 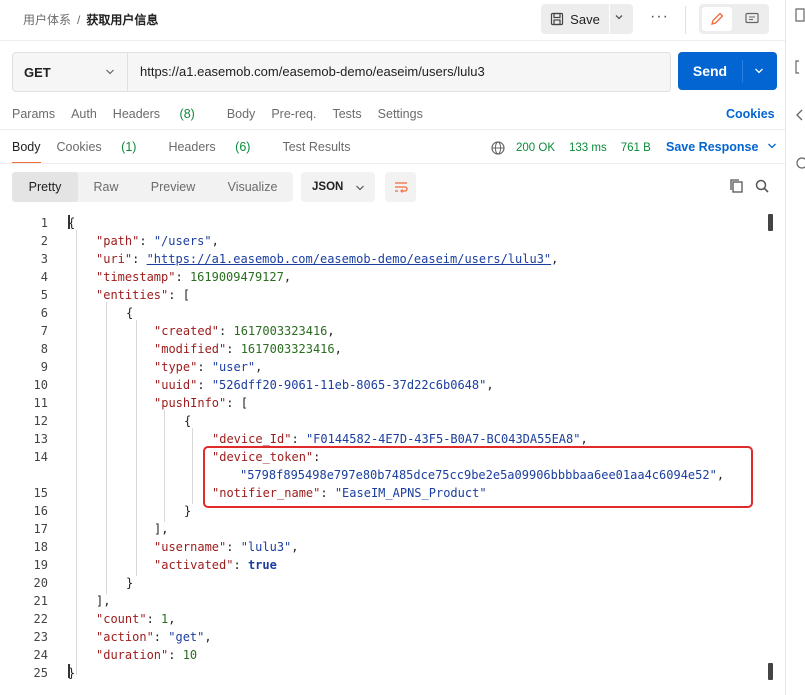 What do you see at coordinates (749, 186) in the screenshot?
I see `response-actions` at bounding box center [749, 186].